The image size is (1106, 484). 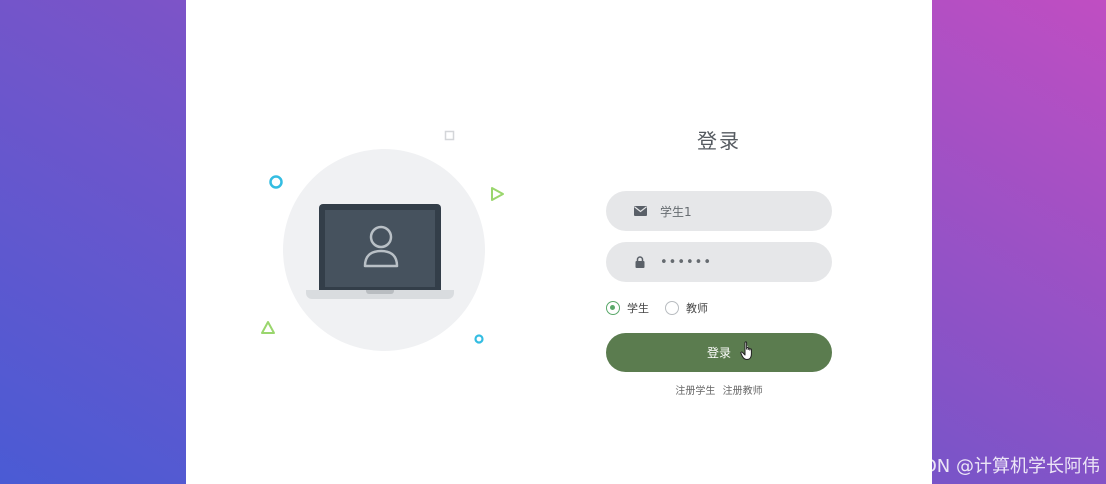 I want to click on laptop-illustration, so click(x=380, y=247).